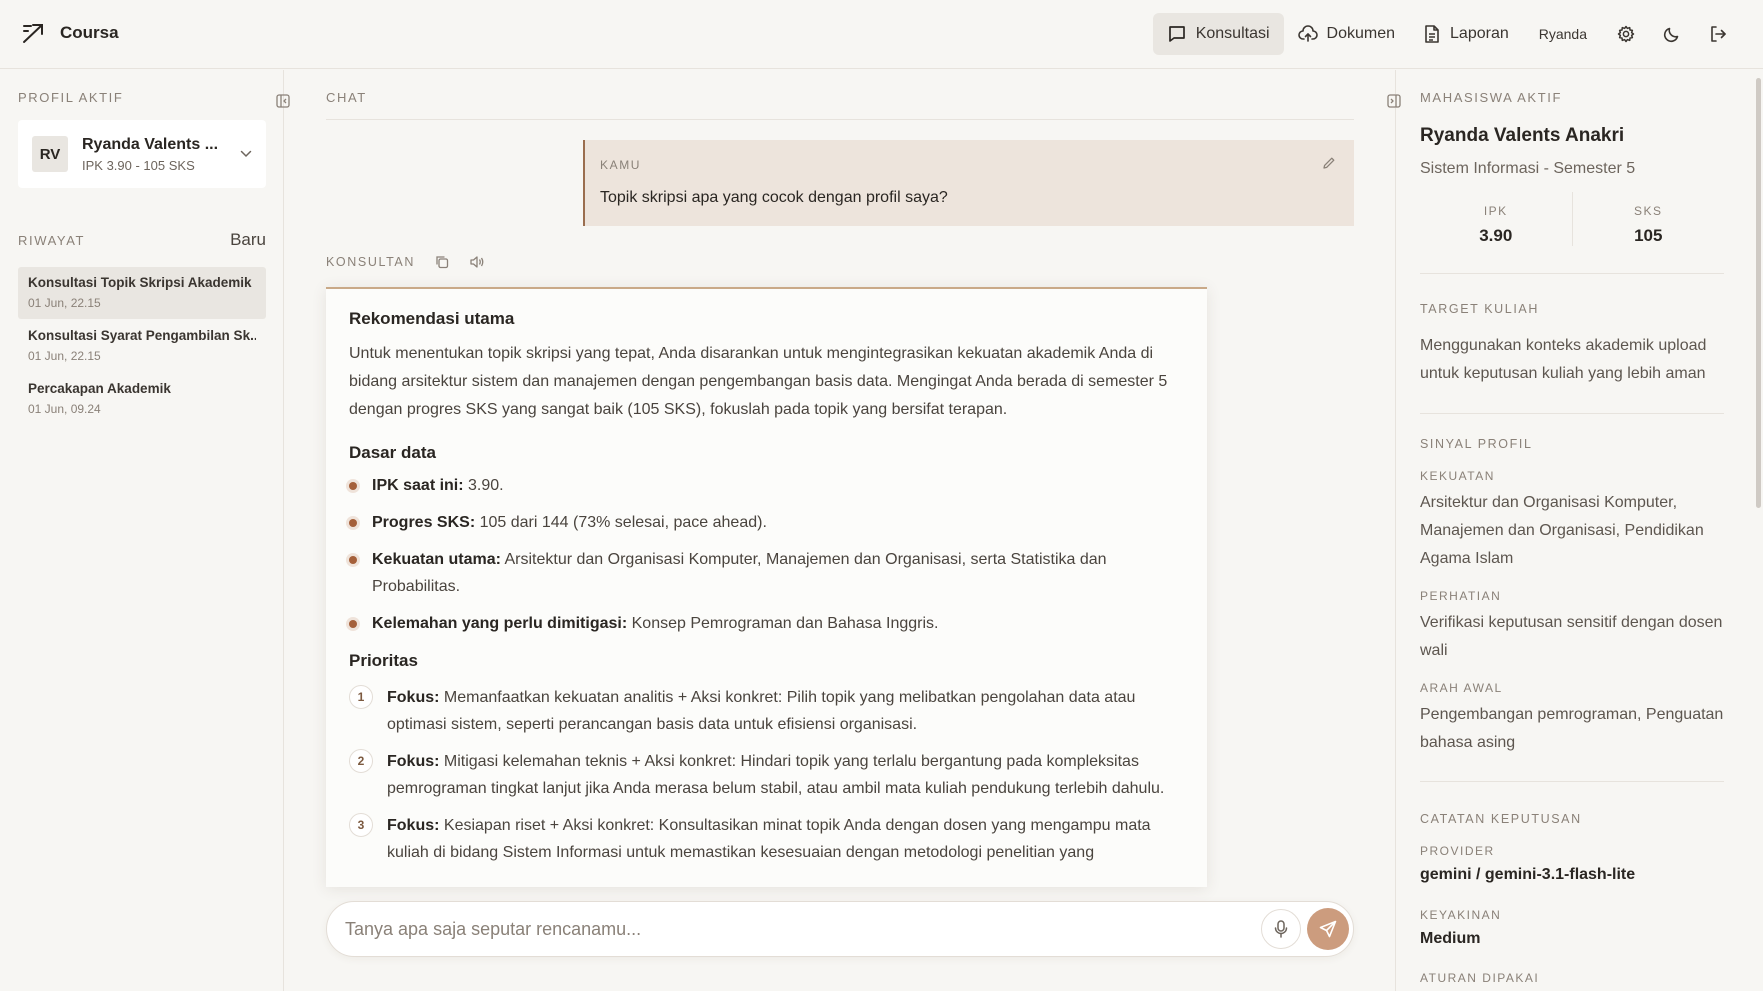  What do you see at coordinates (1232, 33) in the screenshot?
I see `nav-konsultasi-label: Konsultasi` at bounding box center [1232, 33].